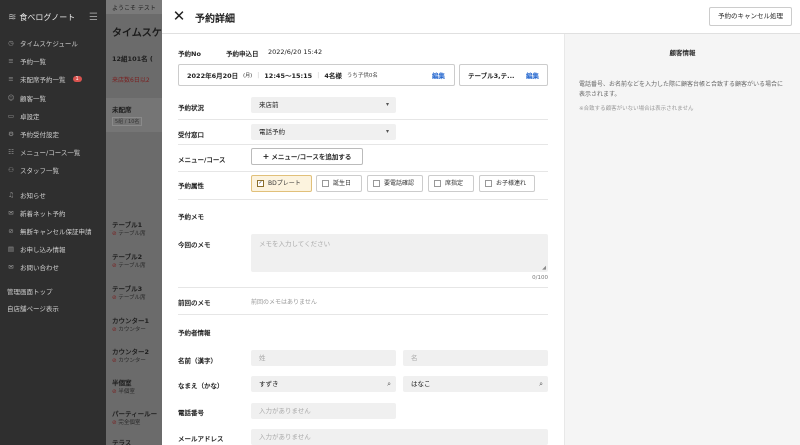 The width and height of the screenshot is (800, 445). Describe the element at coordinates (399, 253) in the screenshot. I see `current-memo-textarea: メモを入力してください ◢` at that location.